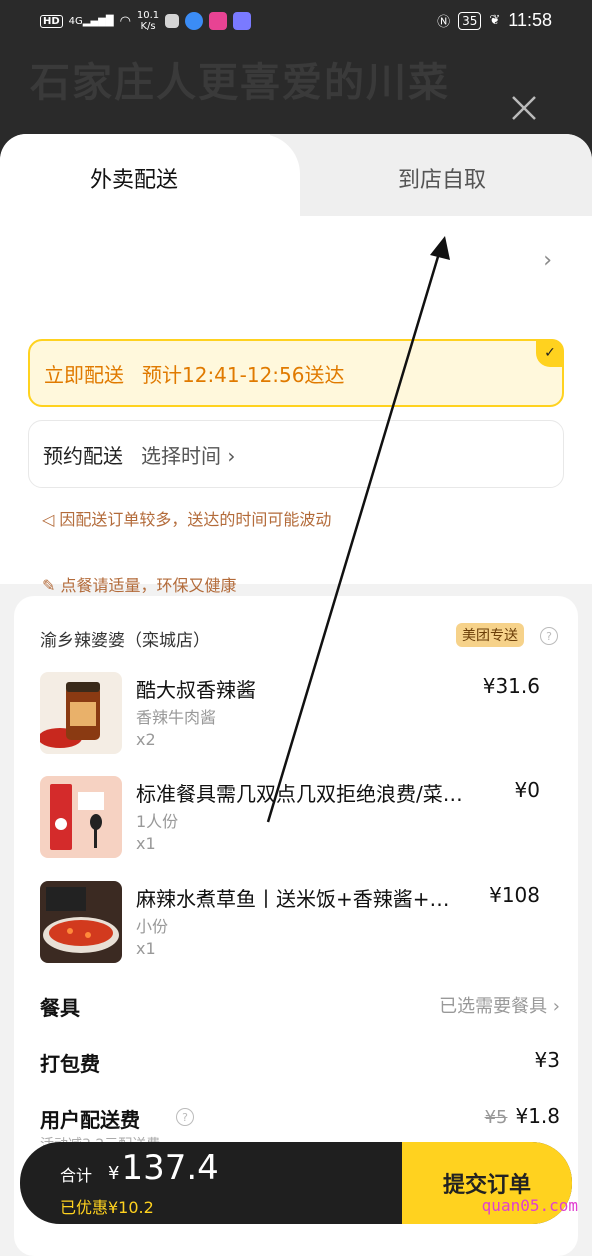 The height and width of the screenshot is (1256, 592). I want to click on packing-fee-label: 打包费, so click(70, 1064).